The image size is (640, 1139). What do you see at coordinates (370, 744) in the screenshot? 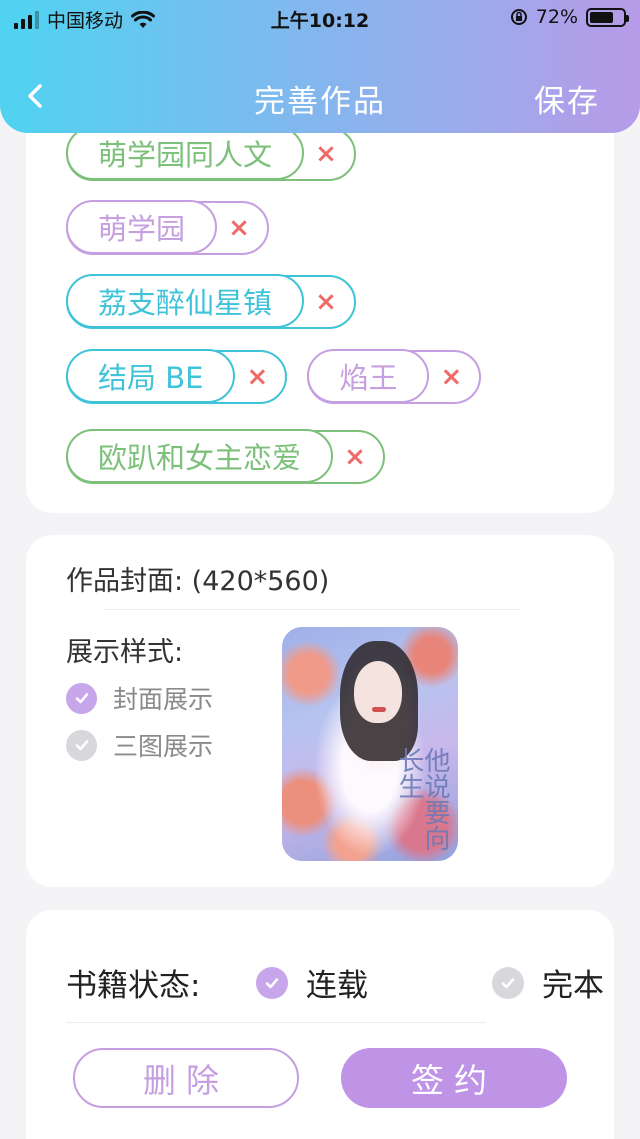
I see `cover-image: 他说要向长生` at bounding box center [370, 744].